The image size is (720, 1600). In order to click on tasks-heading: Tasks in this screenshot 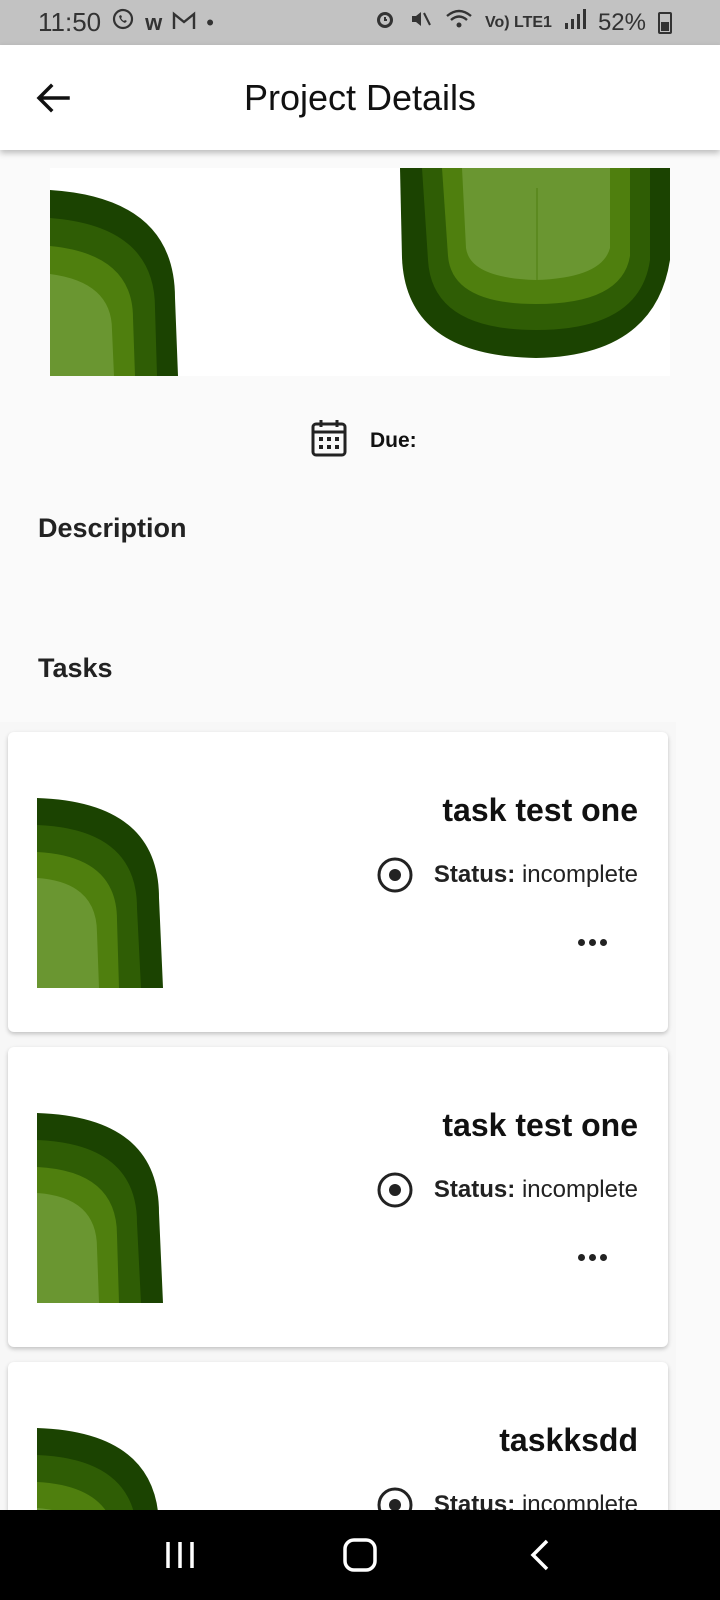, I will do `click(75, 668)`.